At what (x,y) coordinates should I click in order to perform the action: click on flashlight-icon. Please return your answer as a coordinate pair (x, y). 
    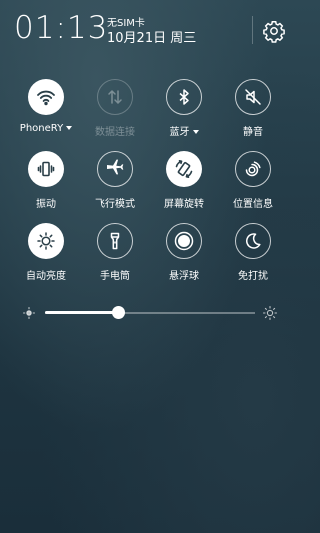
    Looking at the image, I should click on (115, 241).